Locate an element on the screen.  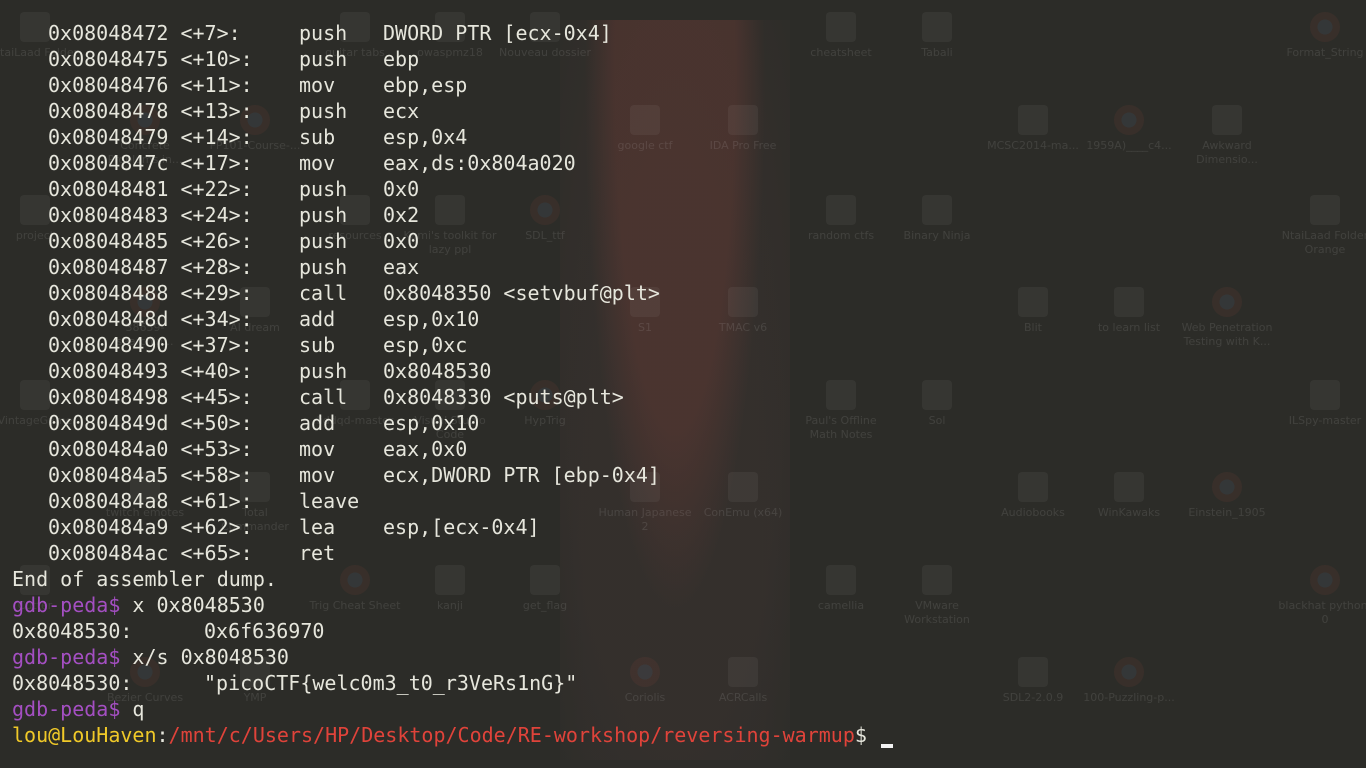
asm-mnemonic: call is located at coordinates (323, 397).